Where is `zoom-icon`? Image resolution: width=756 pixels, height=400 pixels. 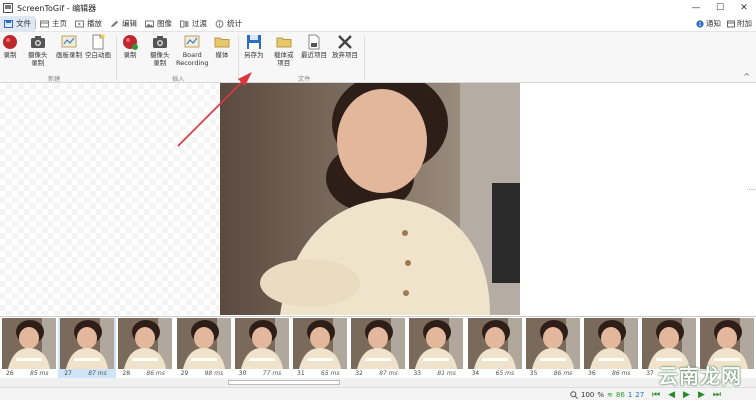
zoom-icon is located at coordinates (574, 394).